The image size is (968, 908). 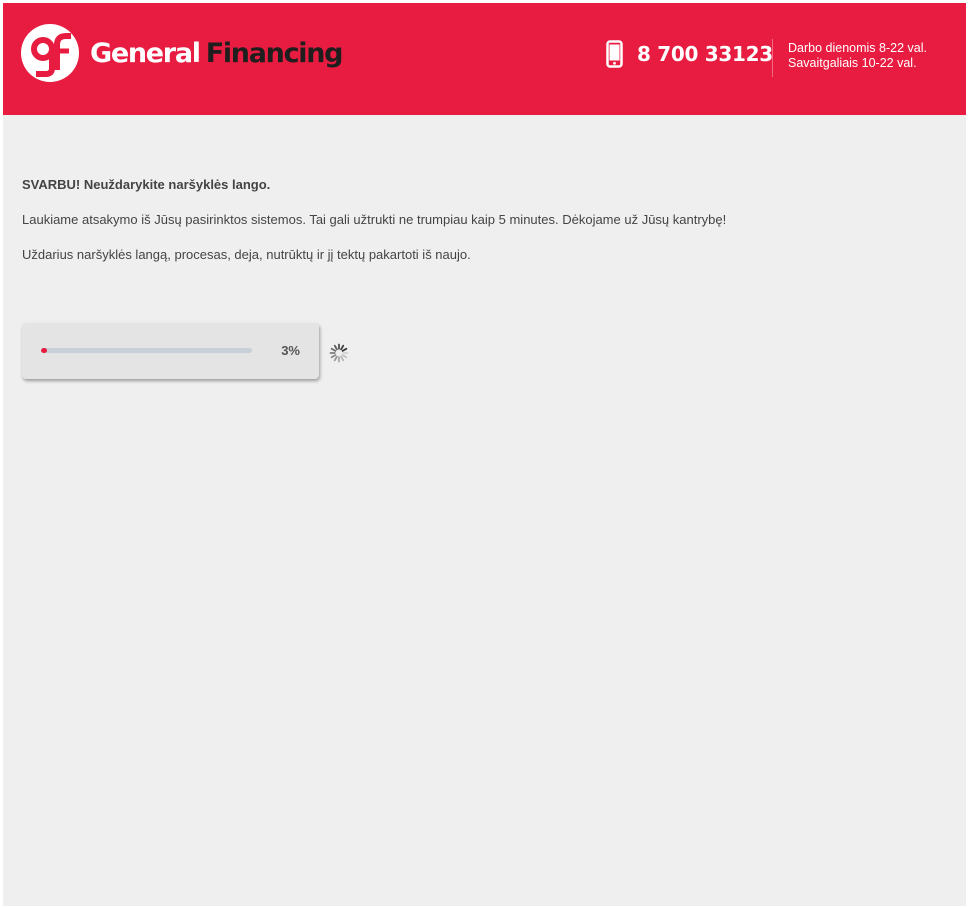 I want to click on loading-spinner-icon, so click(x=339, y=353).